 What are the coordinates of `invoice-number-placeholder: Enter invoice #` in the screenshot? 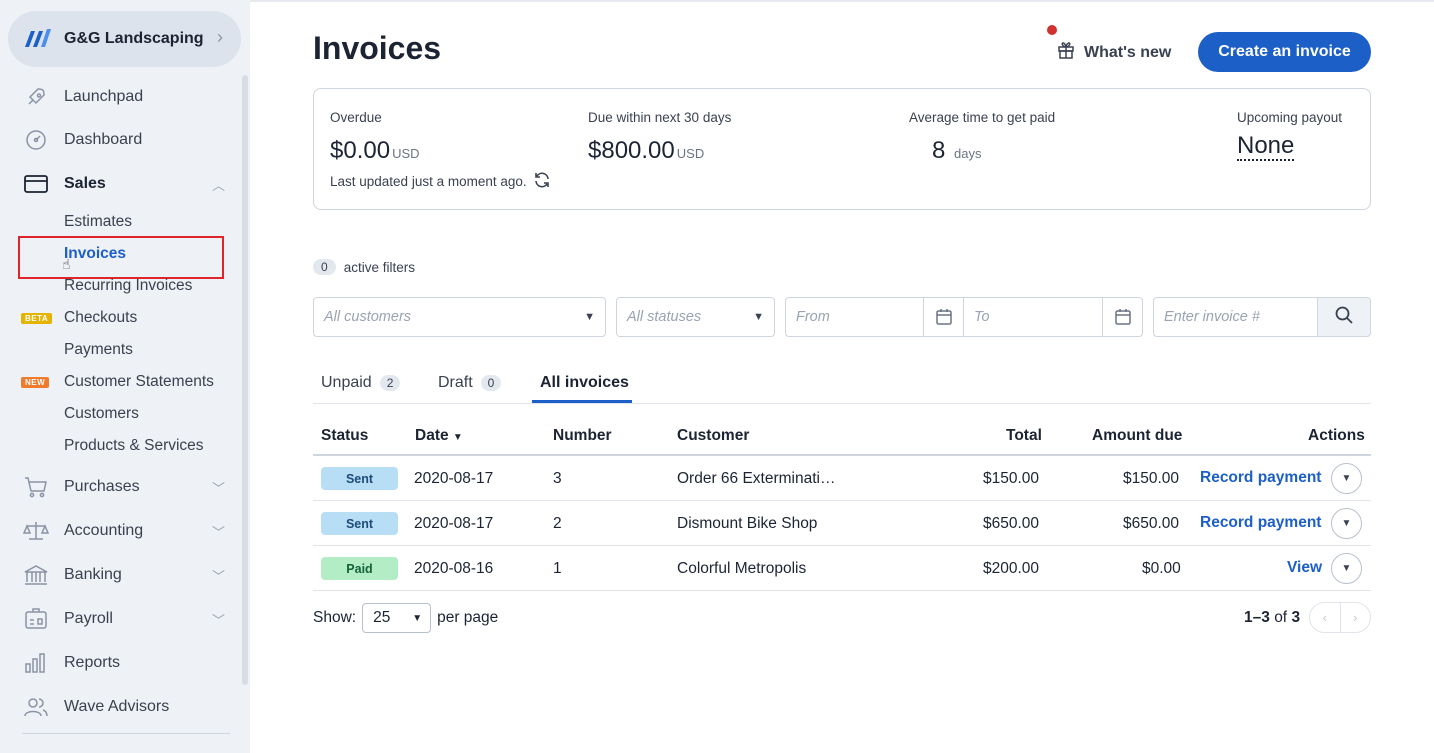 It's located at (1212, 317).